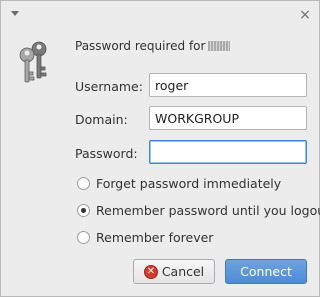 The height and width of the screenshot is (297, 320). What do you see at coordinates (101, 119) in the screenshot?
I see `domain-label: Domain:` at bounding box center [101, 119].